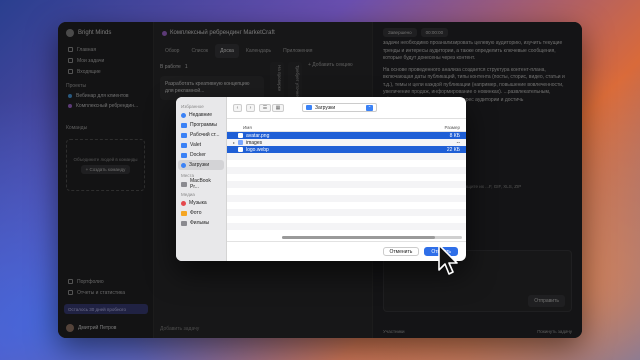 This screenshot has height=360, width=640. I want to click on horizontal-scrollbar, so click(372, 237).